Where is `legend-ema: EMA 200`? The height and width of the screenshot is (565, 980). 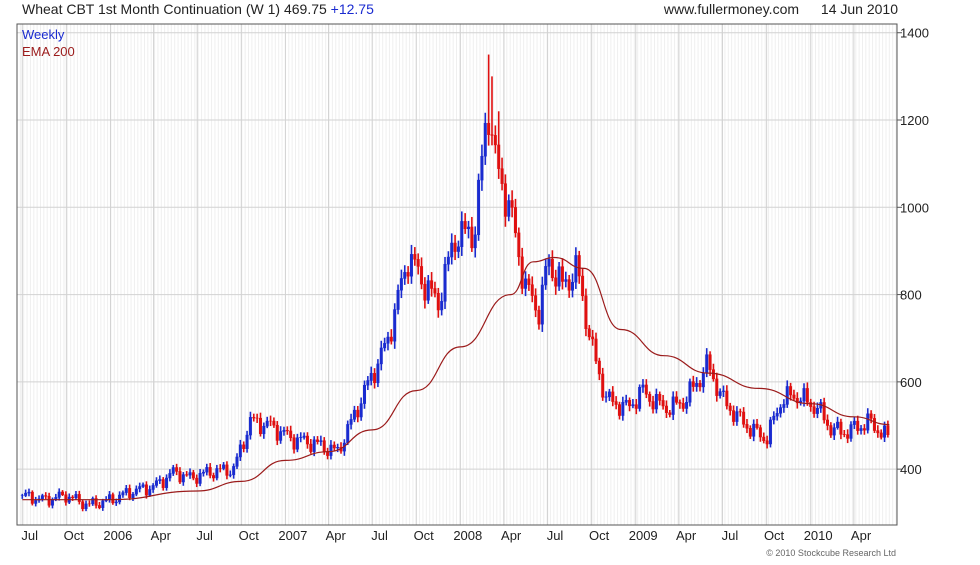 legend-ema: EMA 200 is located at coordinates (48, 51).